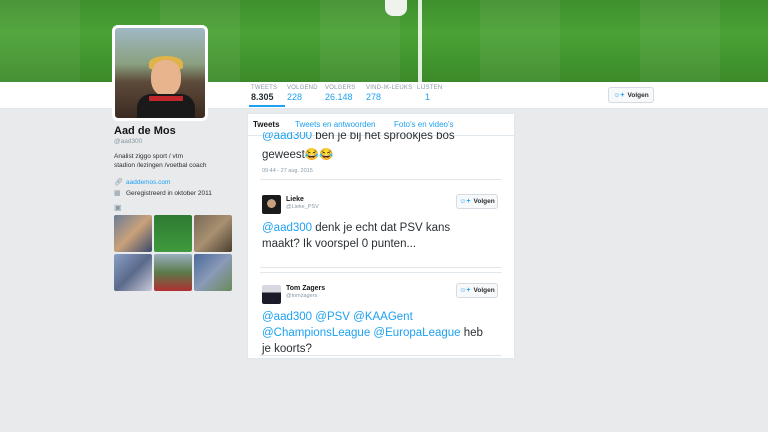 This screenshot has height=432, width=768. I want to click on tweet-author: Tom Zagers @tomzagers, so click(305, 292).